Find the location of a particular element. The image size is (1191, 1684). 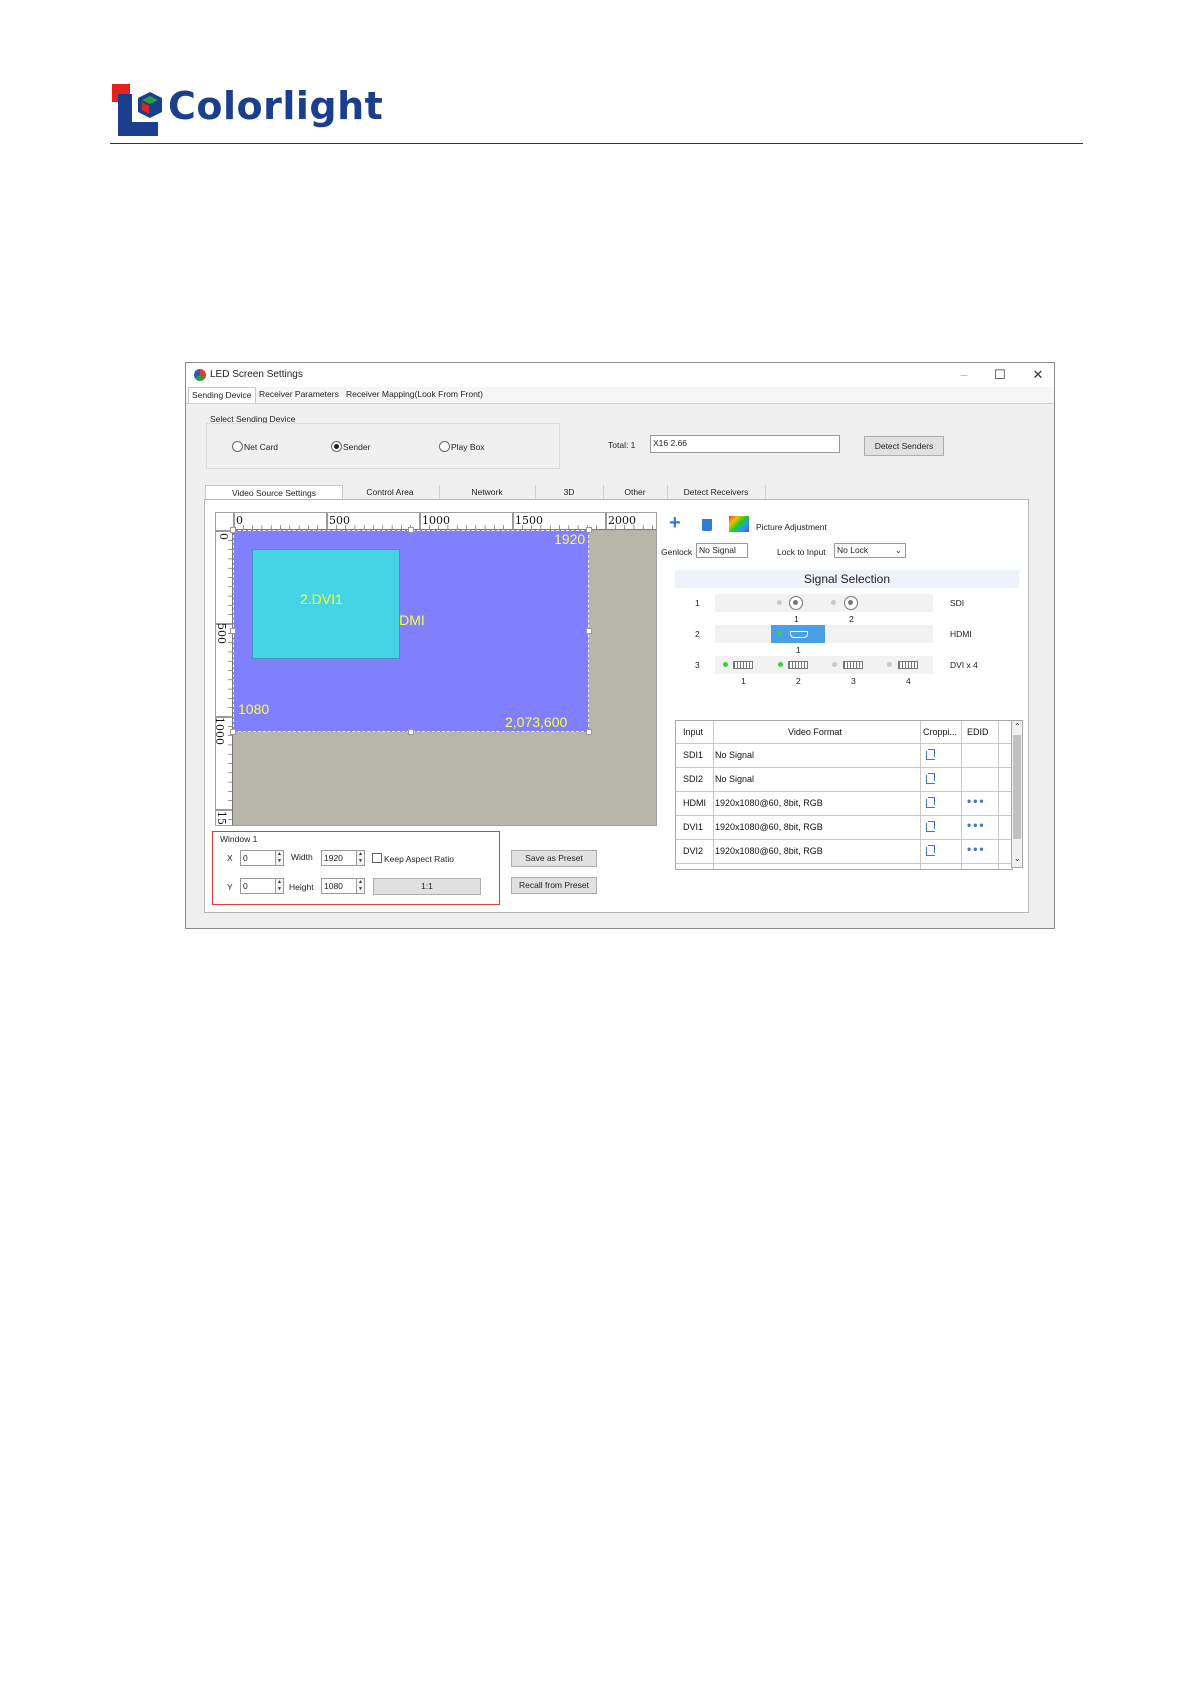

radio-play-box is located at coordinates (444, 446).